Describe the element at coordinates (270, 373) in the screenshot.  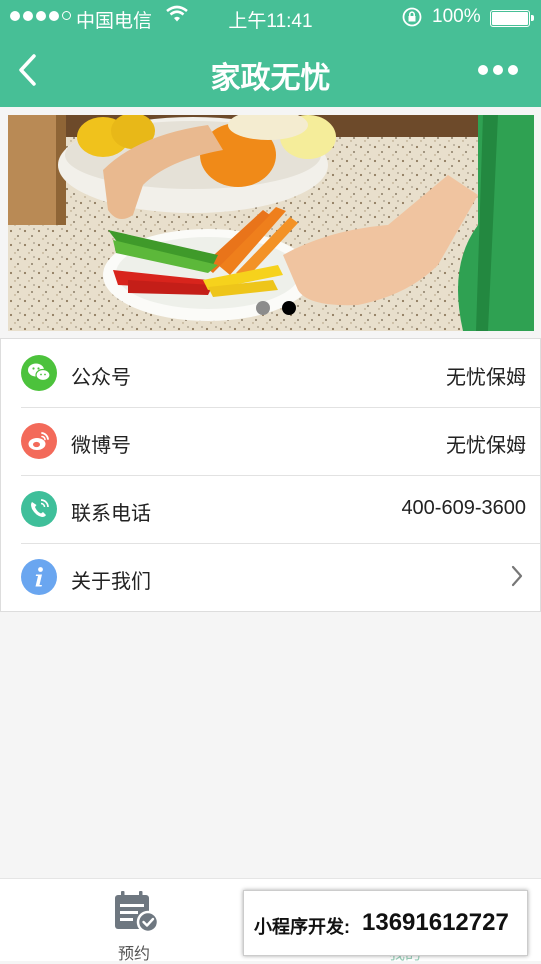
I see `list-item-wechat: 公众号 无忧保姆` at that location.